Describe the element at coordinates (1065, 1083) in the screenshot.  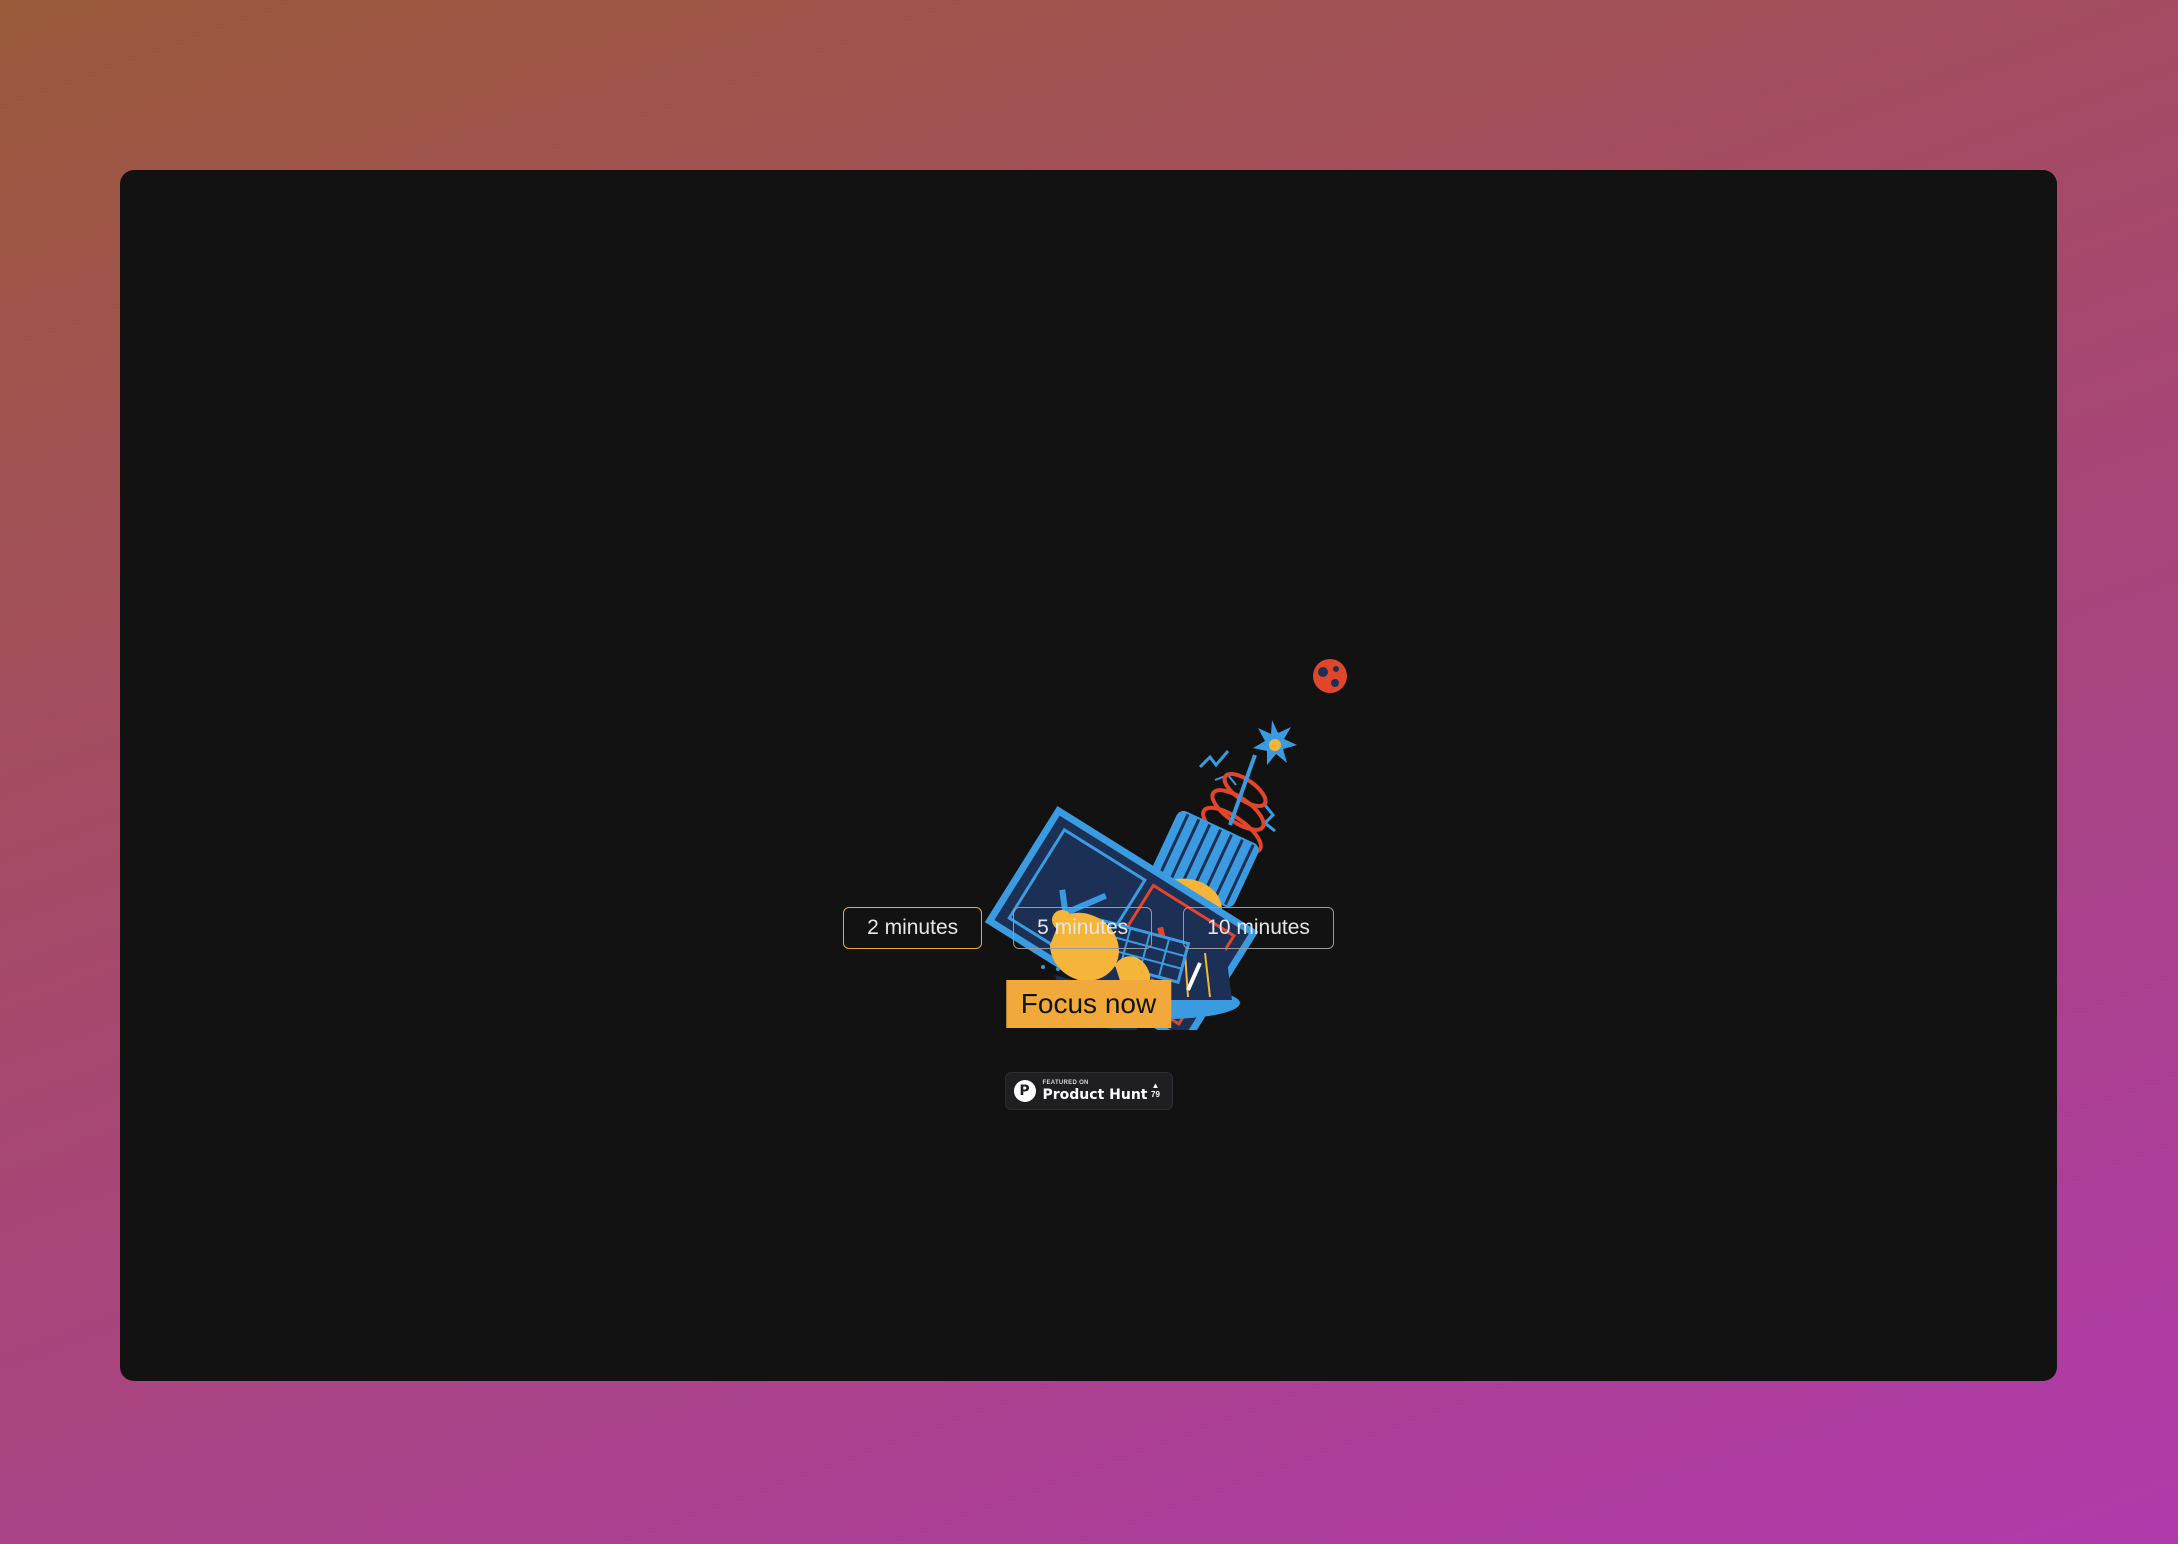
I see `product-hunt-featured-label: FEATURED ON` at that location.